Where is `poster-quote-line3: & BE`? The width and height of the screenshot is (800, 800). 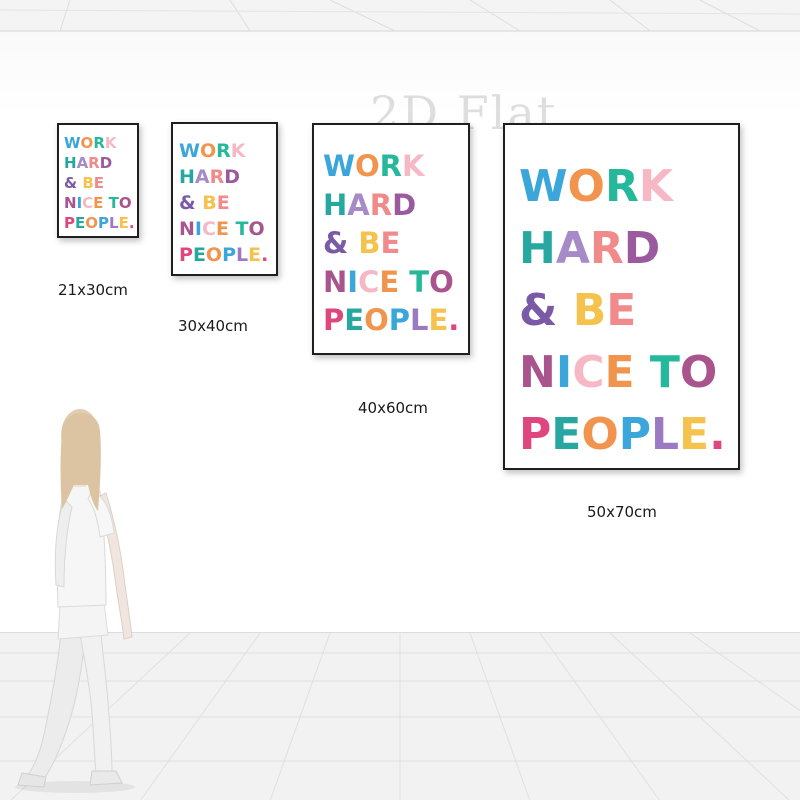
poster-quote-line3: & BE is located at coordinates (223, 203).